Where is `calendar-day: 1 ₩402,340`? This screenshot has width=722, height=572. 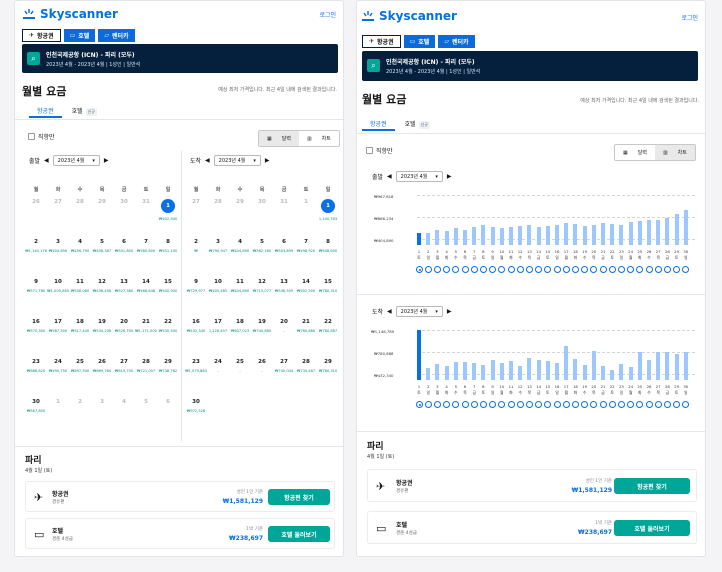 calendar-day: 1 ₩402,340 is located at coordinates (168, 219).